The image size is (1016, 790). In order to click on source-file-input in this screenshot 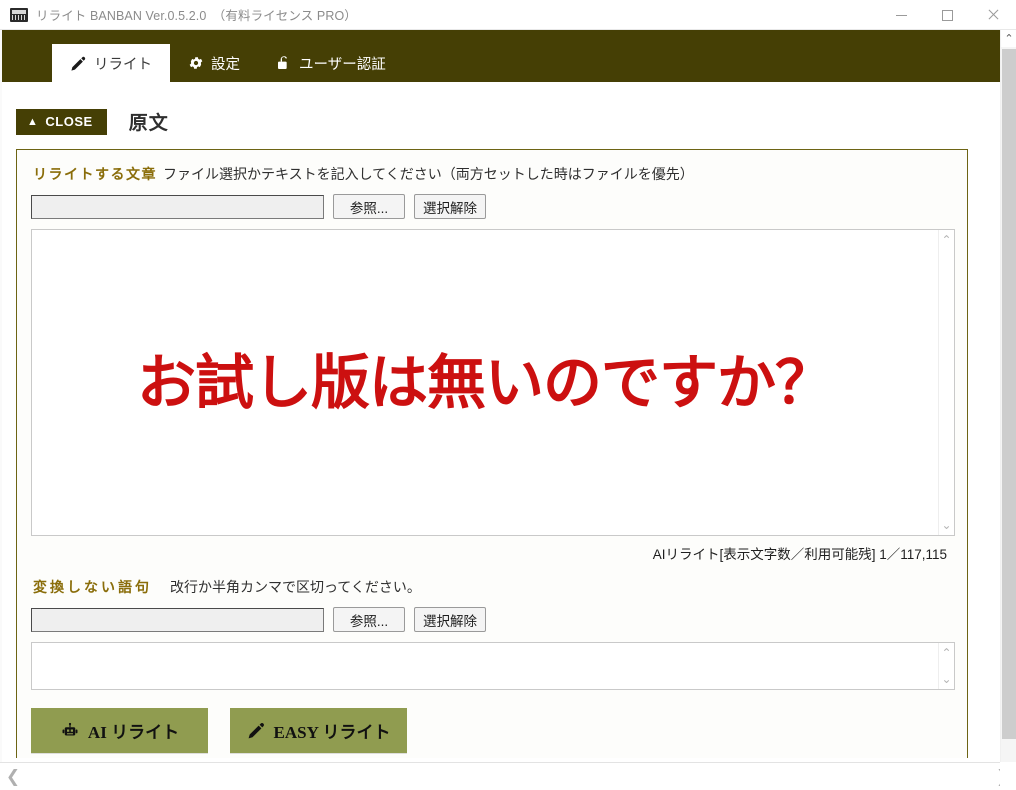, I will do `click(177, 206)`.